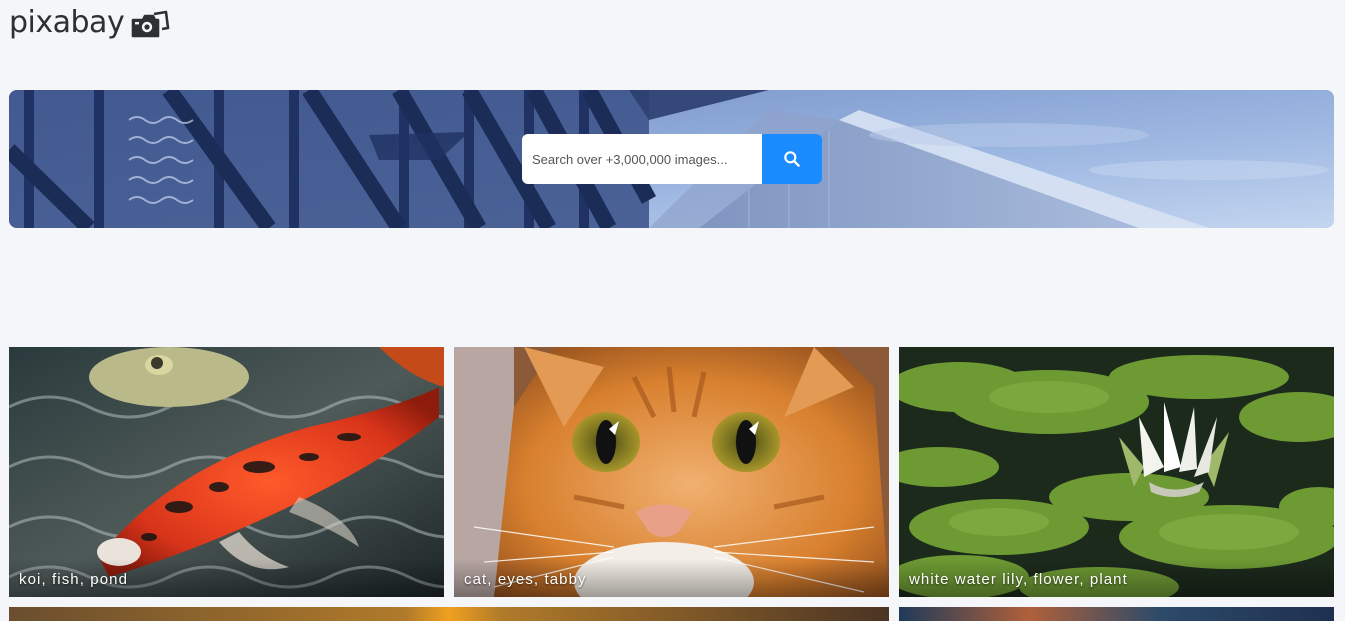 Image resolution: width=1345 pixels, height=621 pixels. Describe the element at coordinates (1018, 579) in the screenshot. I see `image-tags: white water lily, flower, plant` at that location.